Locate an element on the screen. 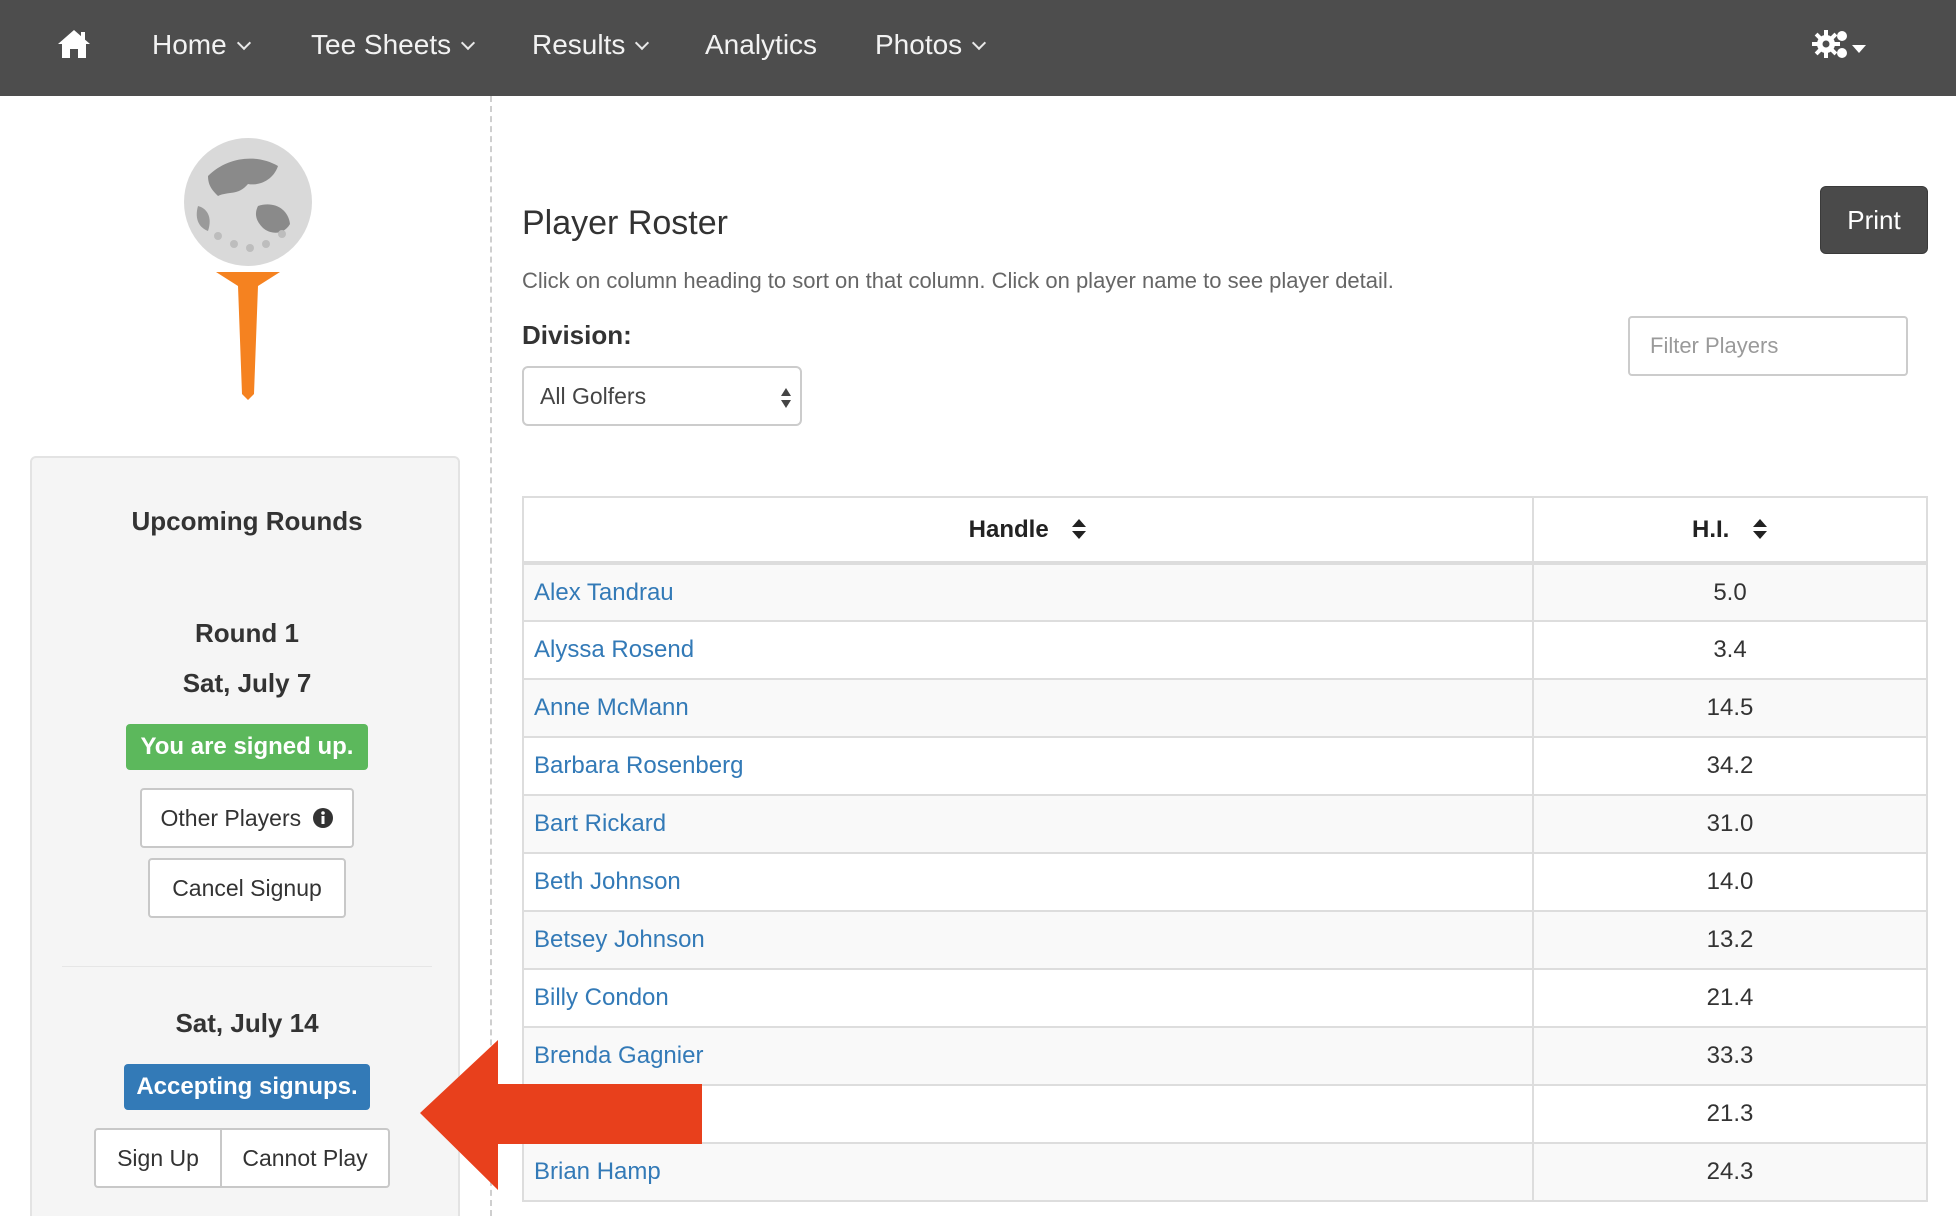 The width and height of the screenshot is (1956, 1216). nav-tee-sheets-label: Tee Sheets is located at coordinates (381, 44).